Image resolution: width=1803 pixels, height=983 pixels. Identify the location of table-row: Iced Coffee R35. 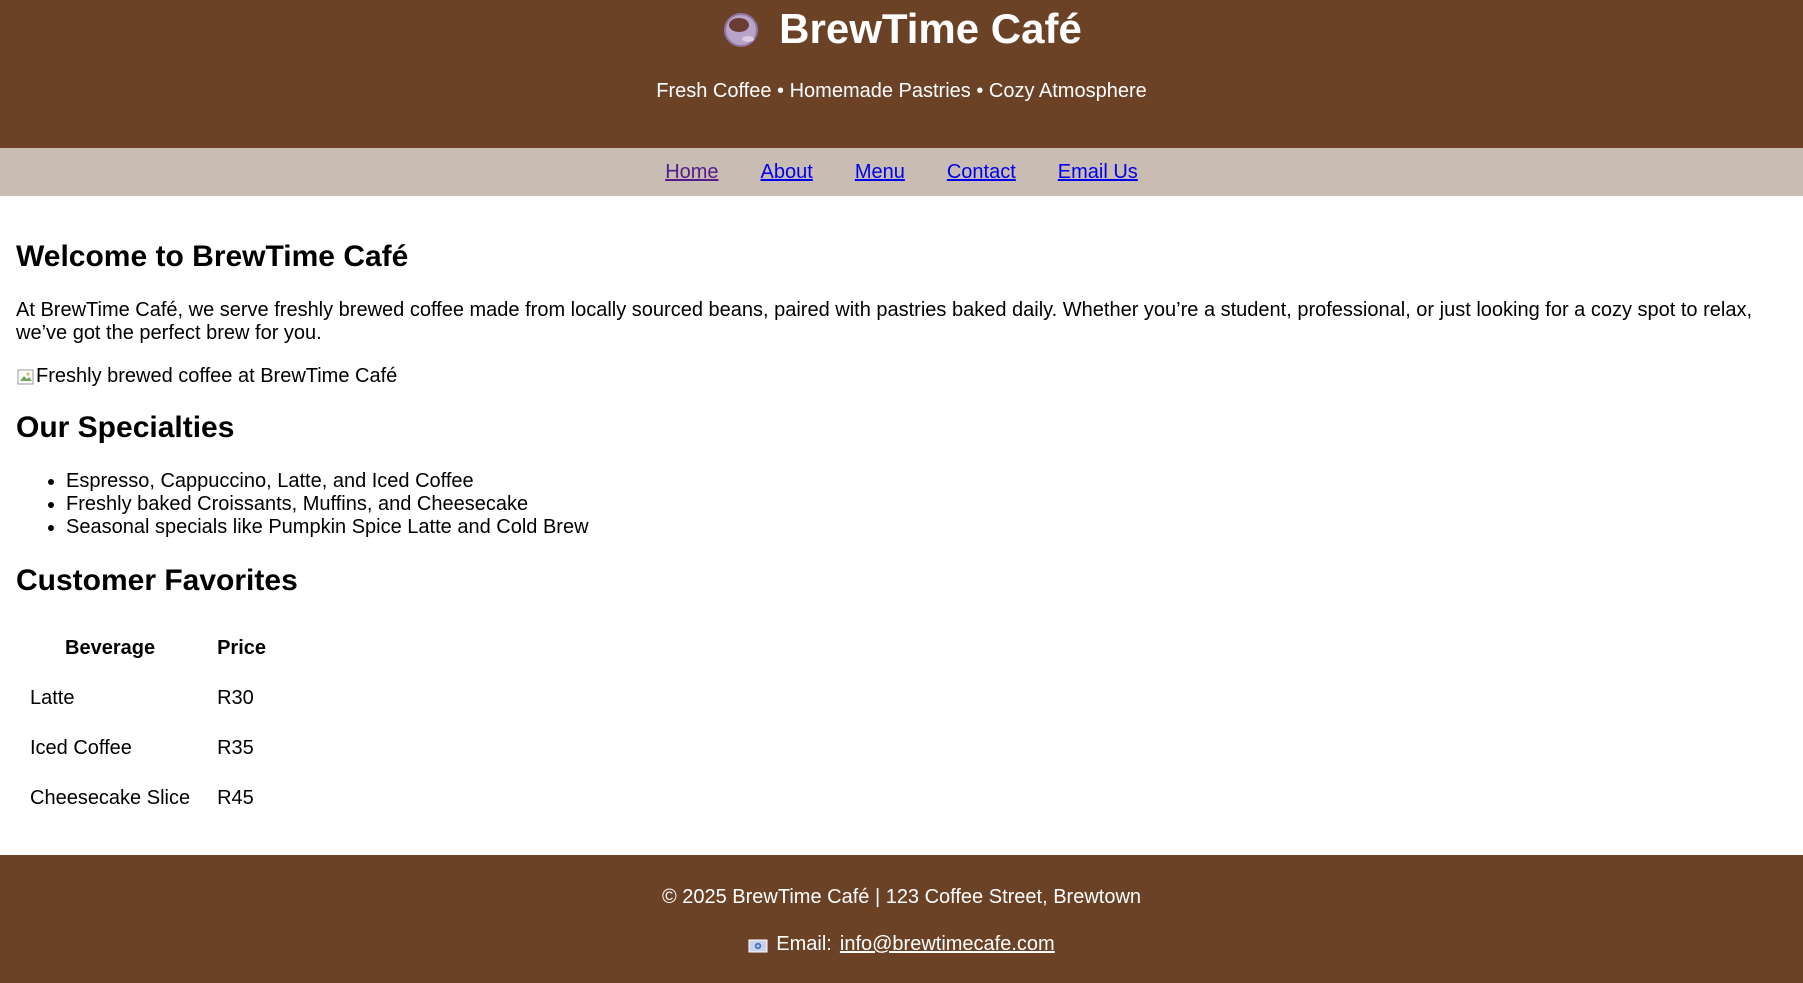
(148, 748).